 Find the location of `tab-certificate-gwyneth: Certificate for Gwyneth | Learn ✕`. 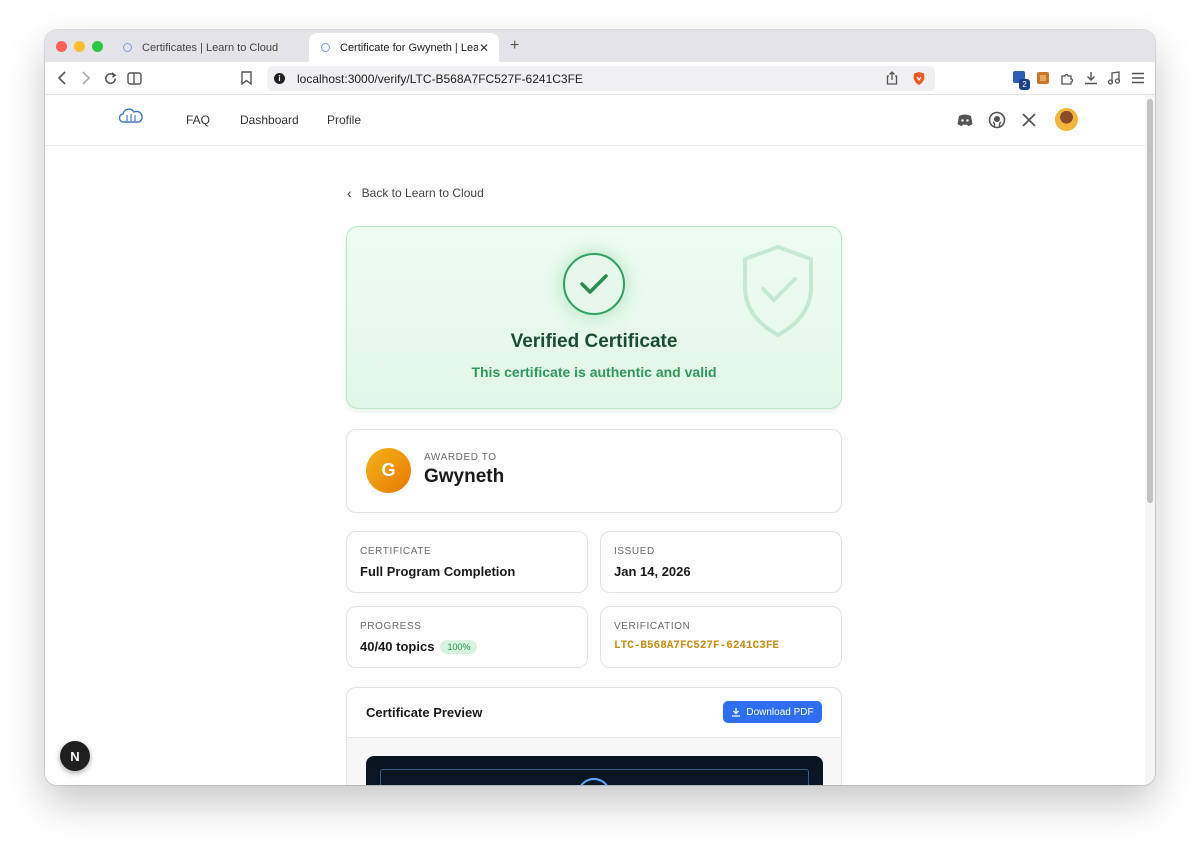

tab-certificate-gwyneth: Certificate for Gwyneth | Learn ✕ is located at coordinates (404, 47).